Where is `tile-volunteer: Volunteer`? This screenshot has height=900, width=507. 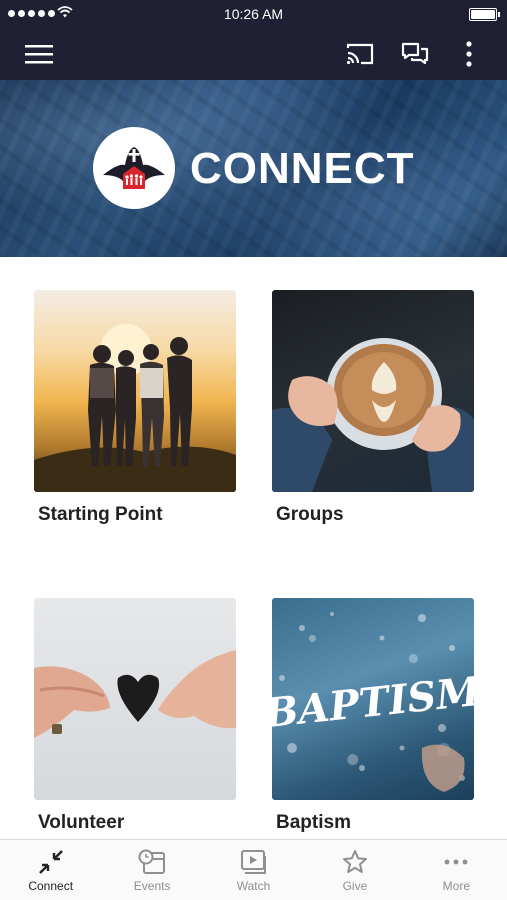
tile-volunteer: Volunteer is located at coordinates (135, 716).